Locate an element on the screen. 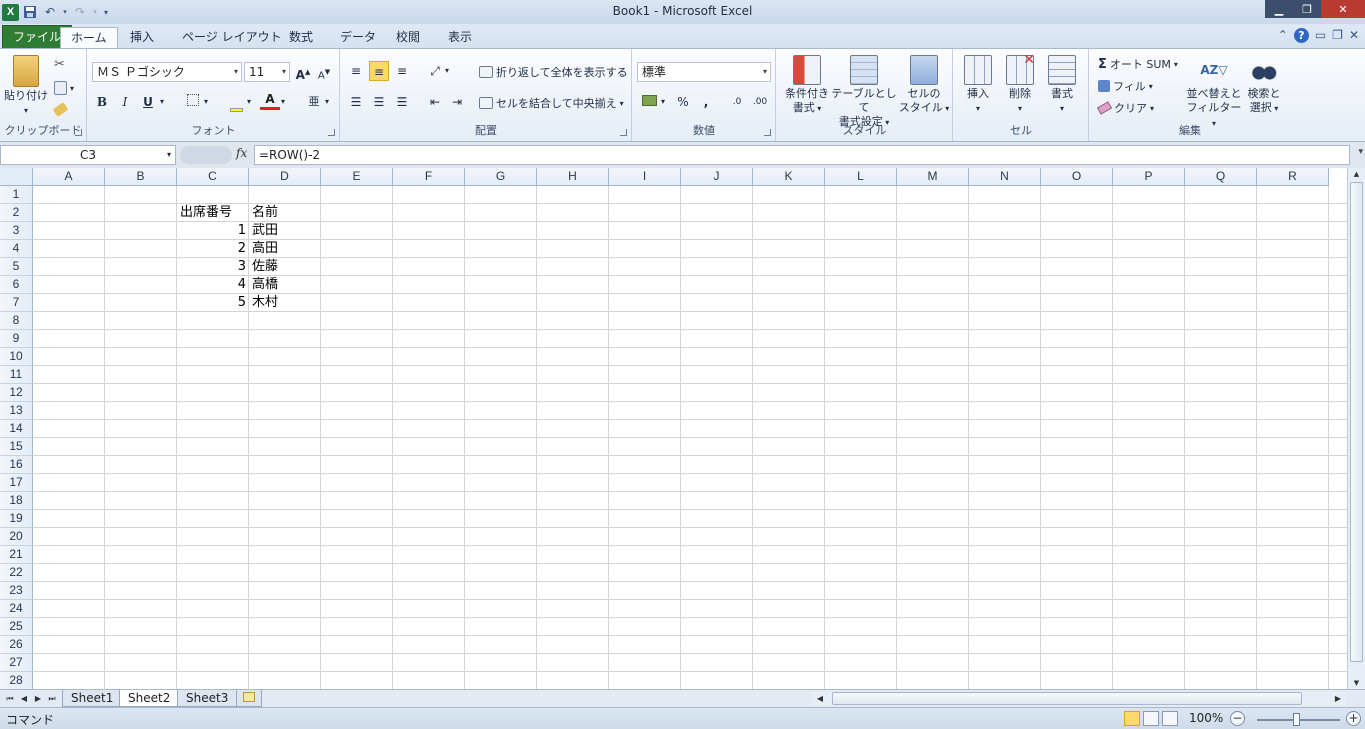 This screenshot has height=729, width=1365. help-icon: ? is located at coordinates (1301, 35).